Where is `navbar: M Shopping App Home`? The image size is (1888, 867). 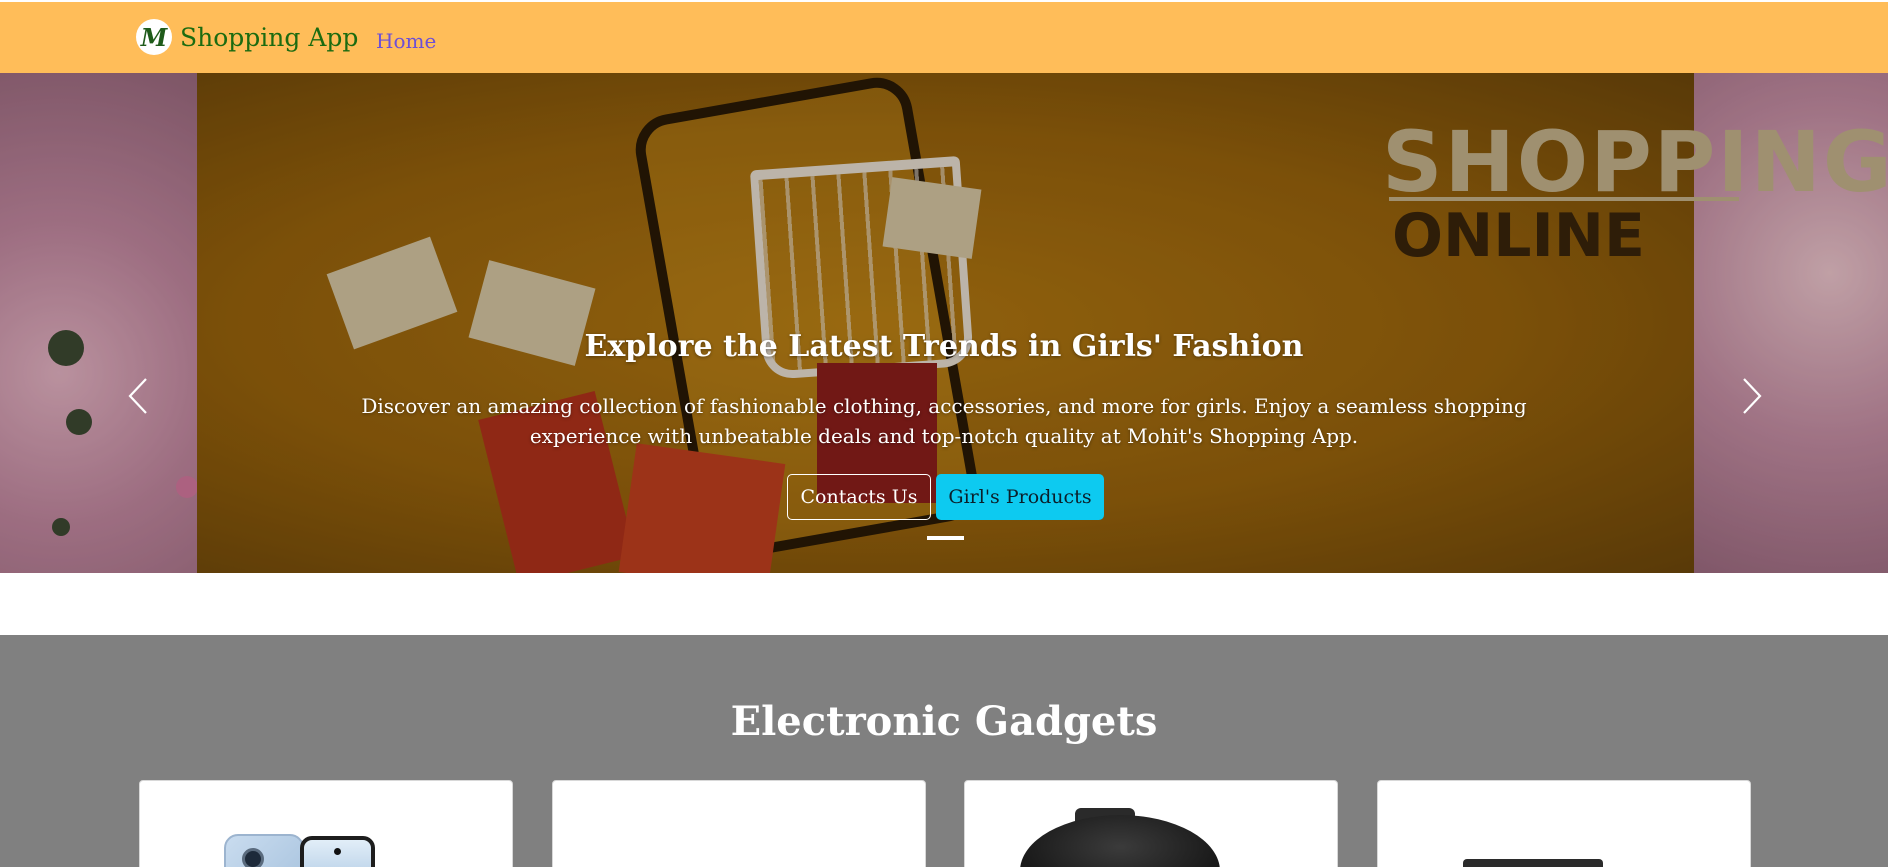 navbar: M Shopping App Home is located at coordinates (944, 37).